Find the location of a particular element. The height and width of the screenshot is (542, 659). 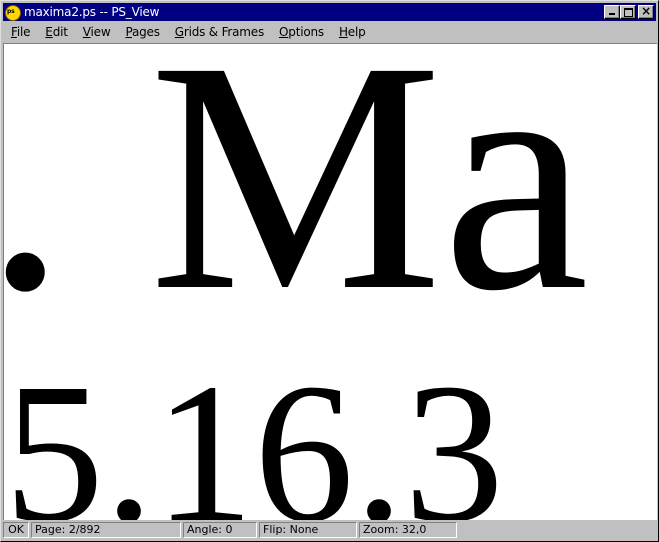

maximize-icon is located at coordinates (628, 12).